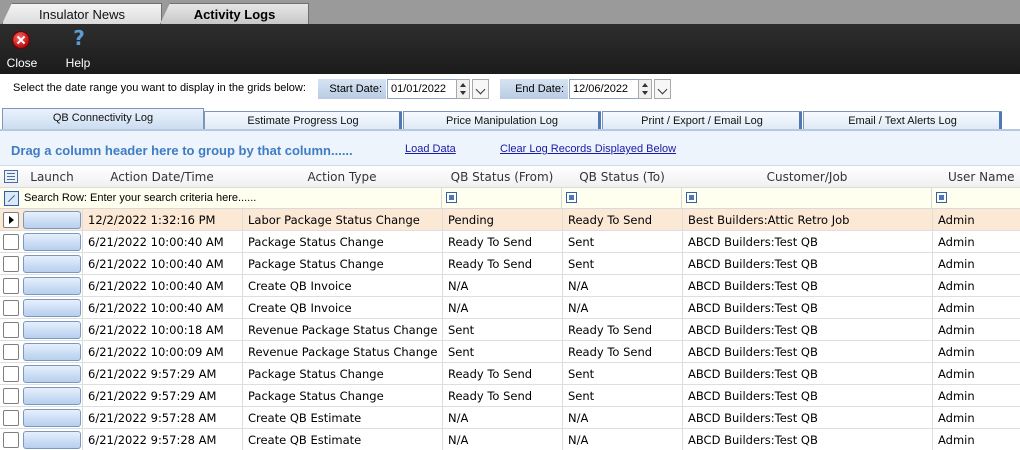  Describe the element at coordinates (645, 89) in the screenshot. I see `end-date-spinner` at that location.